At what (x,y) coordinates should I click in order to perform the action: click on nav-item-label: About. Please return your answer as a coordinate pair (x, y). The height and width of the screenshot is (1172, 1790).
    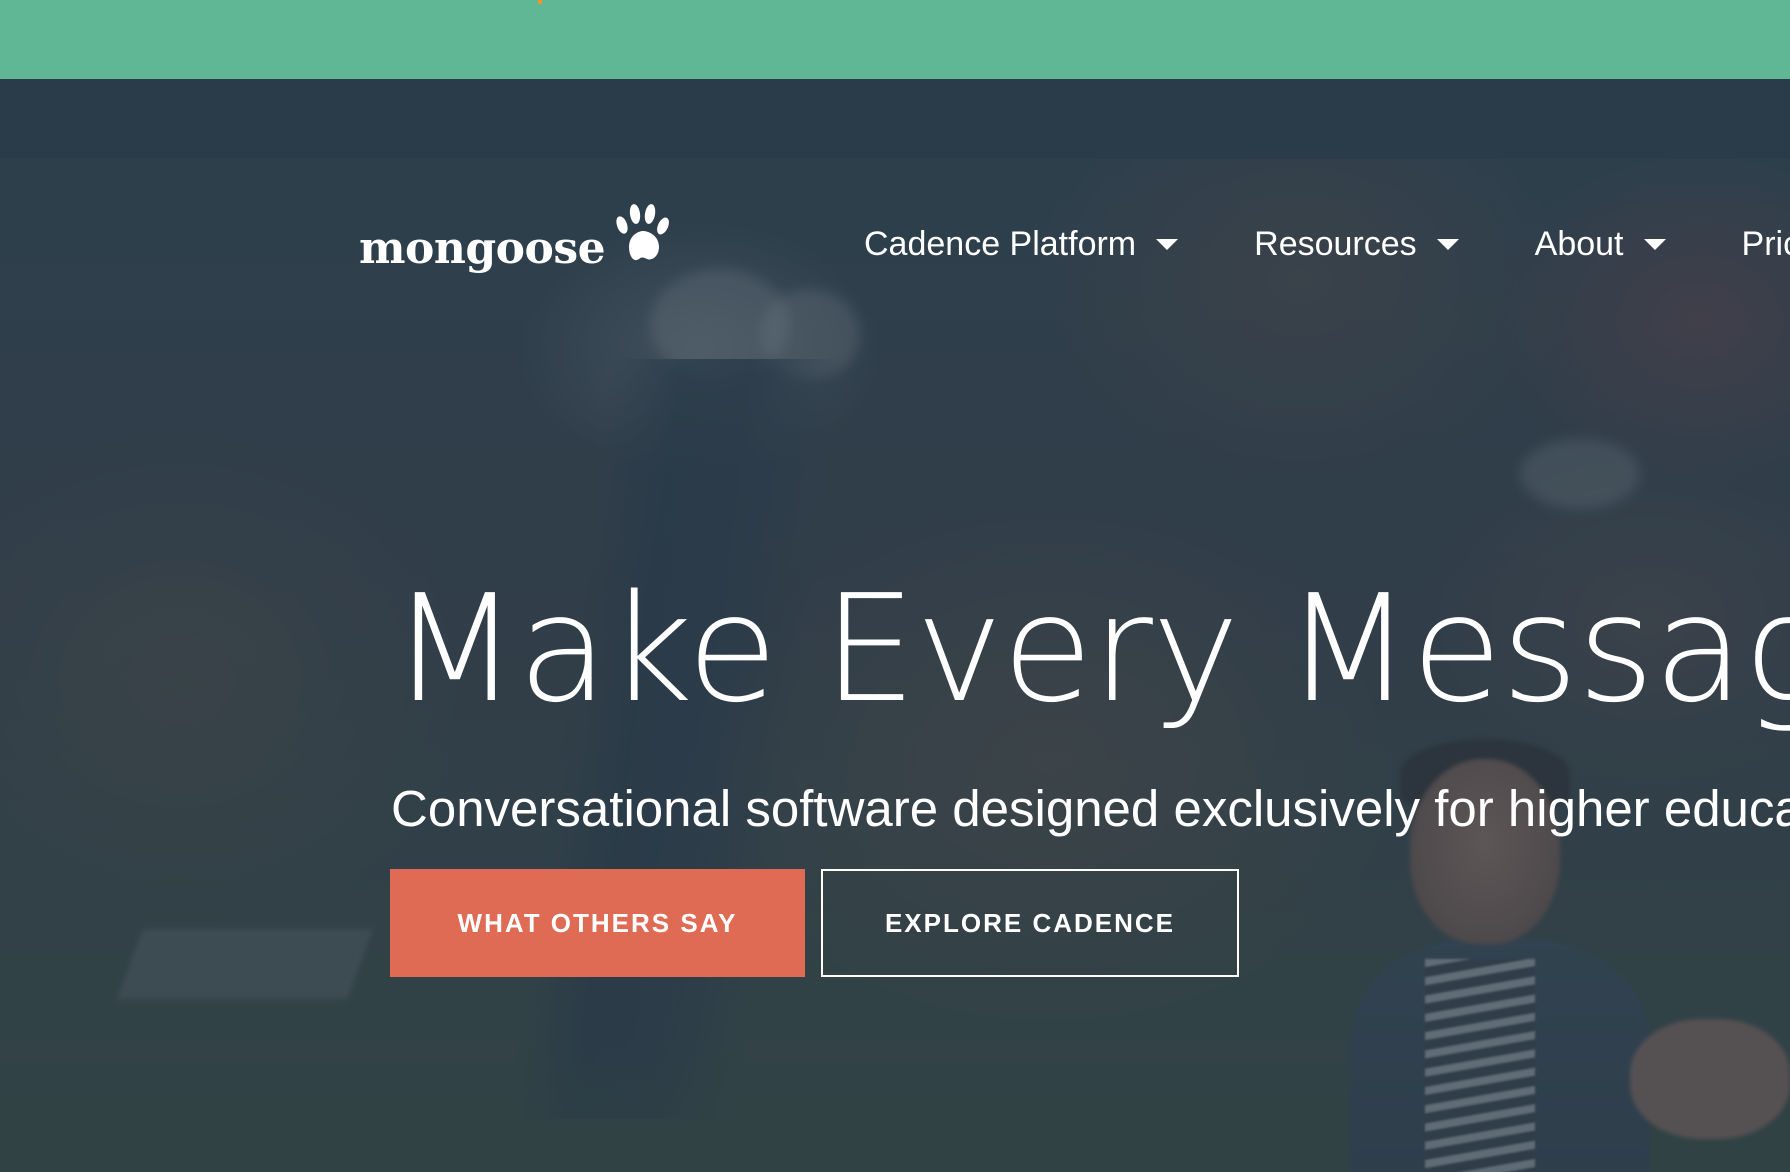
    Looking at the image, I should click on (1579, 244).